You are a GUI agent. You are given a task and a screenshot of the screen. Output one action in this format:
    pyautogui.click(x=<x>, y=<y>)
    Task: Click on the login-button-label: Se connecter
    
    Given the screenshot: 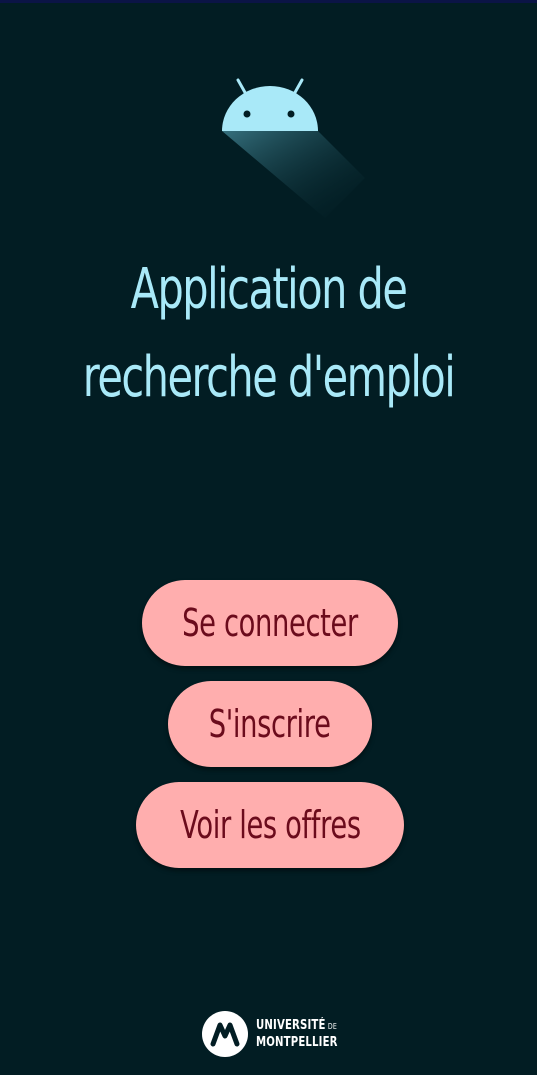 What is the action you would take?
    pyautogui.click(x=270, y=623)
    